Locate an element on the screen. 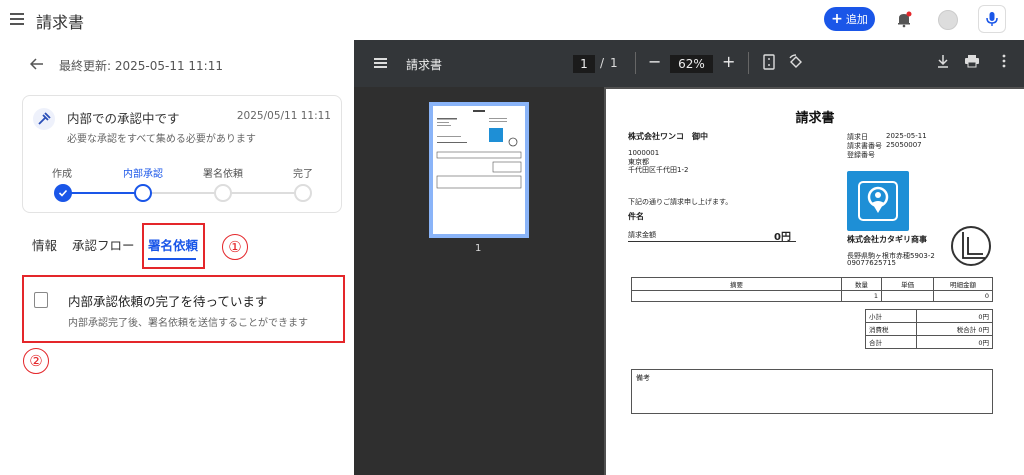  remarks-label: 備考 is located at coordinates (643, 378).